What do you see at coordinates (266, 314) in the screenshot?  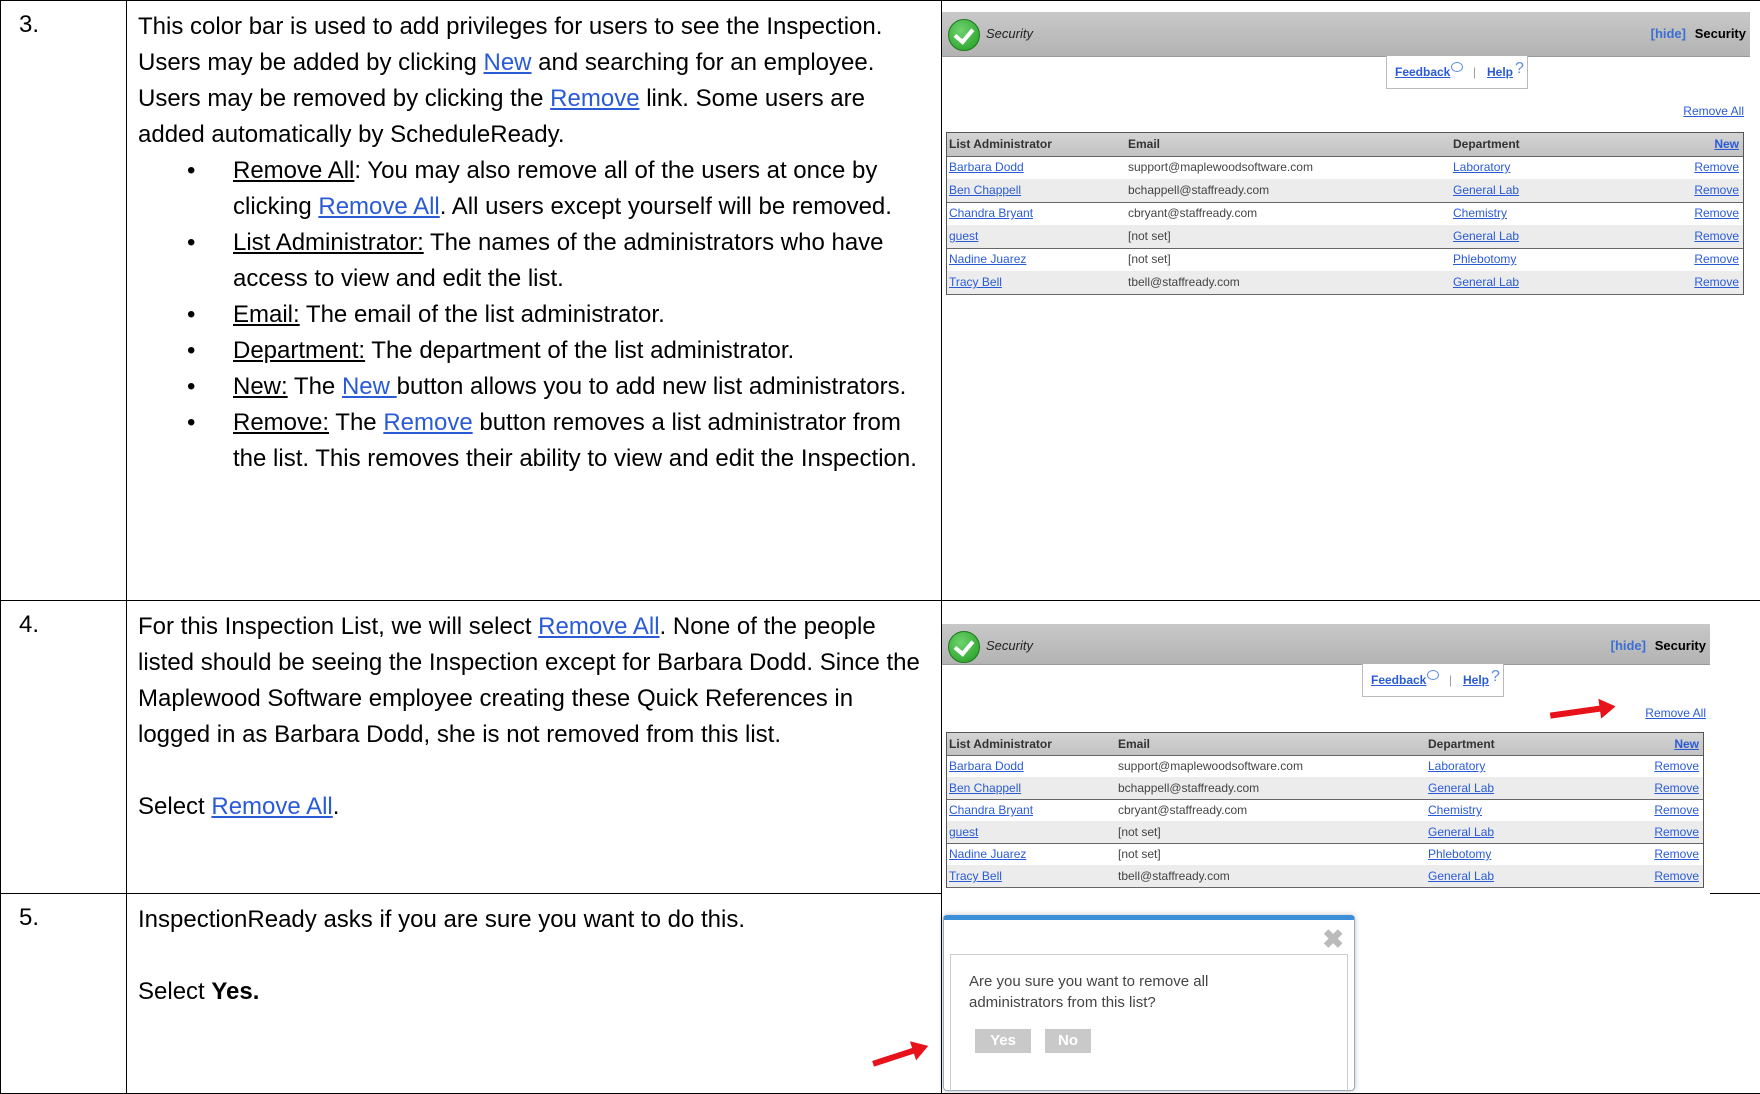 I see `bullet-term: Email:` at bounding box center [266, 314].